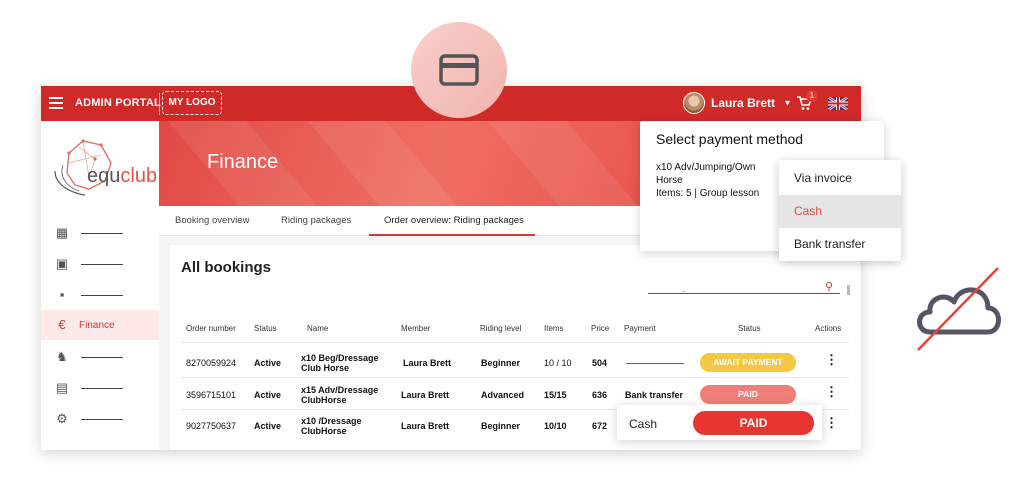 The image size is (1024, 490). What do you see at coordinates (56, 104) in the screenshot?
I see `menu-icon` at bounding box center [56, 104].